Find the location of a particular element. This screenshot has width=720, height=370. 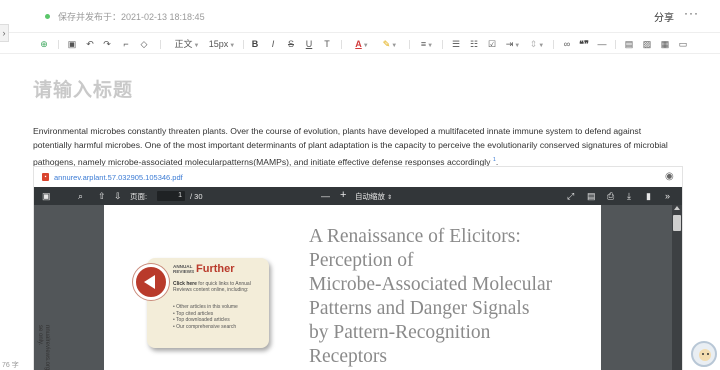

reviews-label: REVIEWS is located at coordinates (184, 271).